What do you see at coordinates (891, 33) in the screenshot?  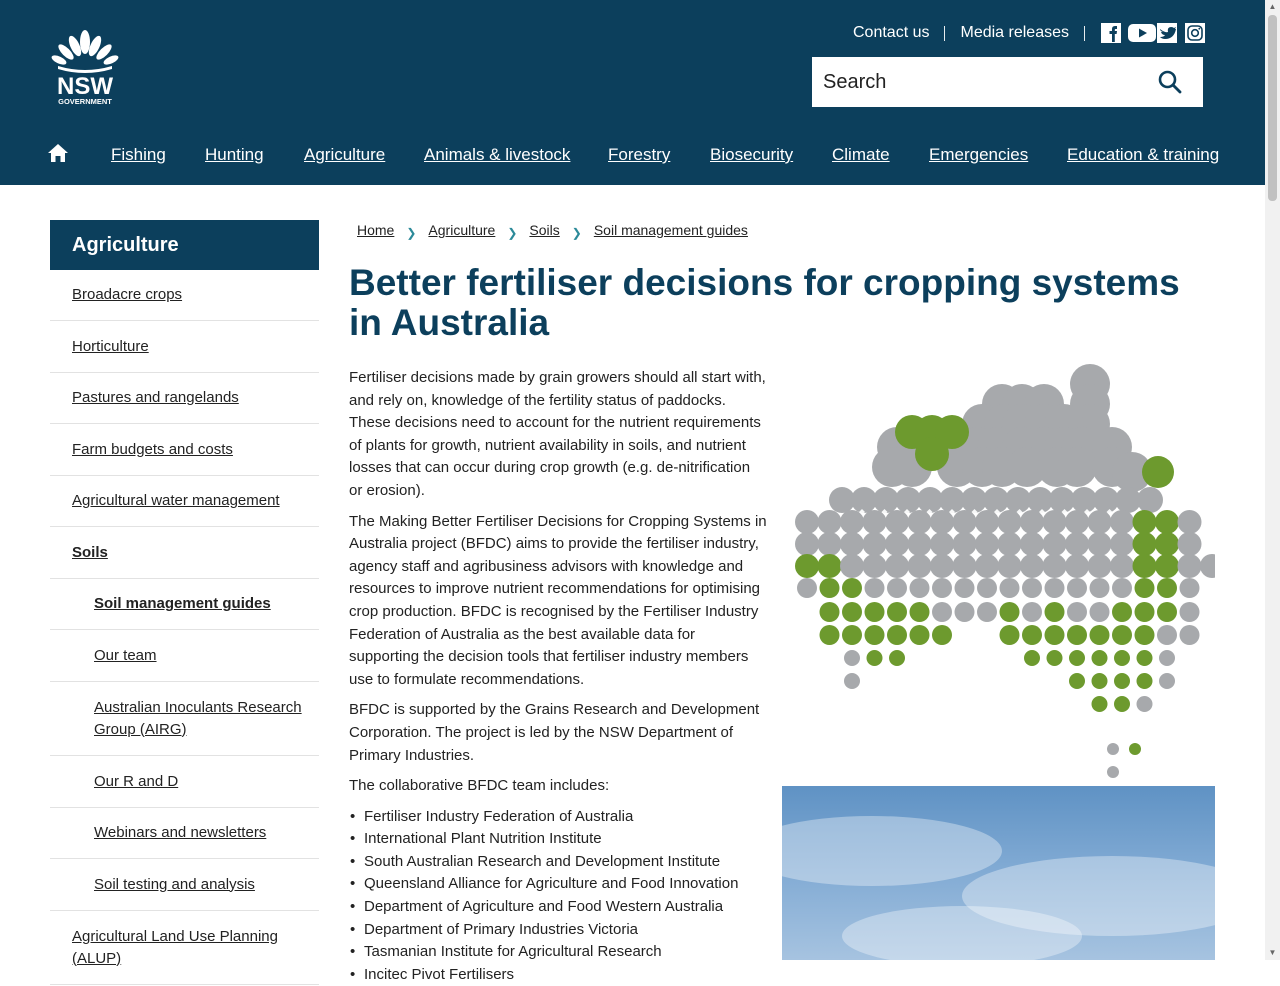 I see `contact-us-link: Contact us` at bounding box center [891, 33].